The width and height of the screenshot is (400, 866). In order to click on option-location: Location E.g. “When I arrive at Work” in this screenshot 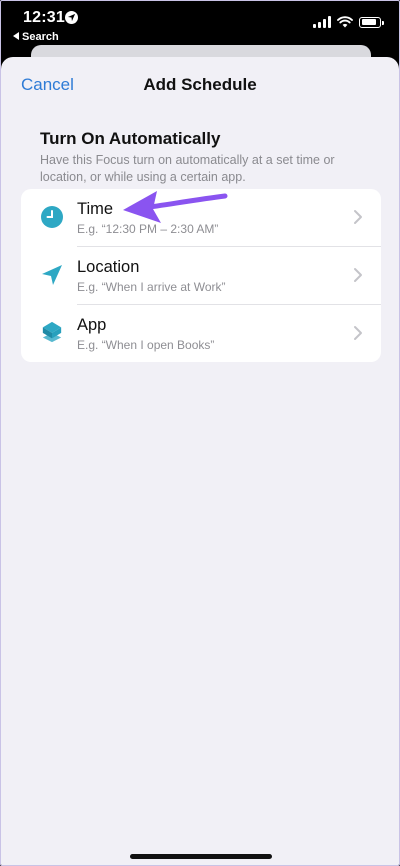, I will do `click(201, 275)`.